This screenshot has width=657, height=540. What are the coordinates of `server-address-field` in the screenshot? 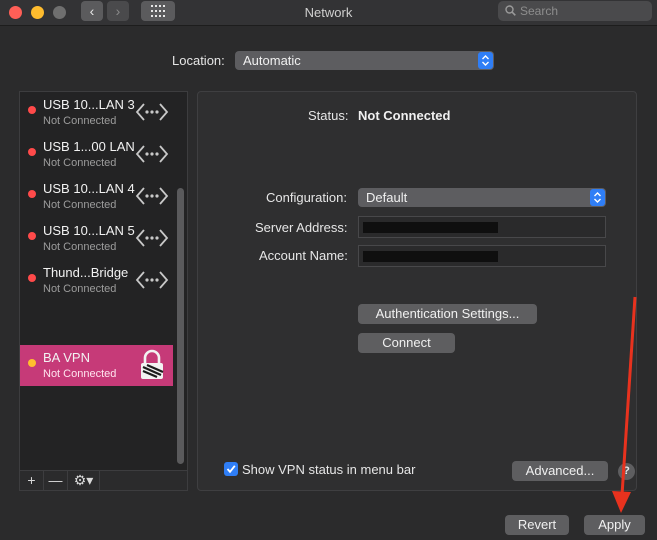 It's located at (482, 227).